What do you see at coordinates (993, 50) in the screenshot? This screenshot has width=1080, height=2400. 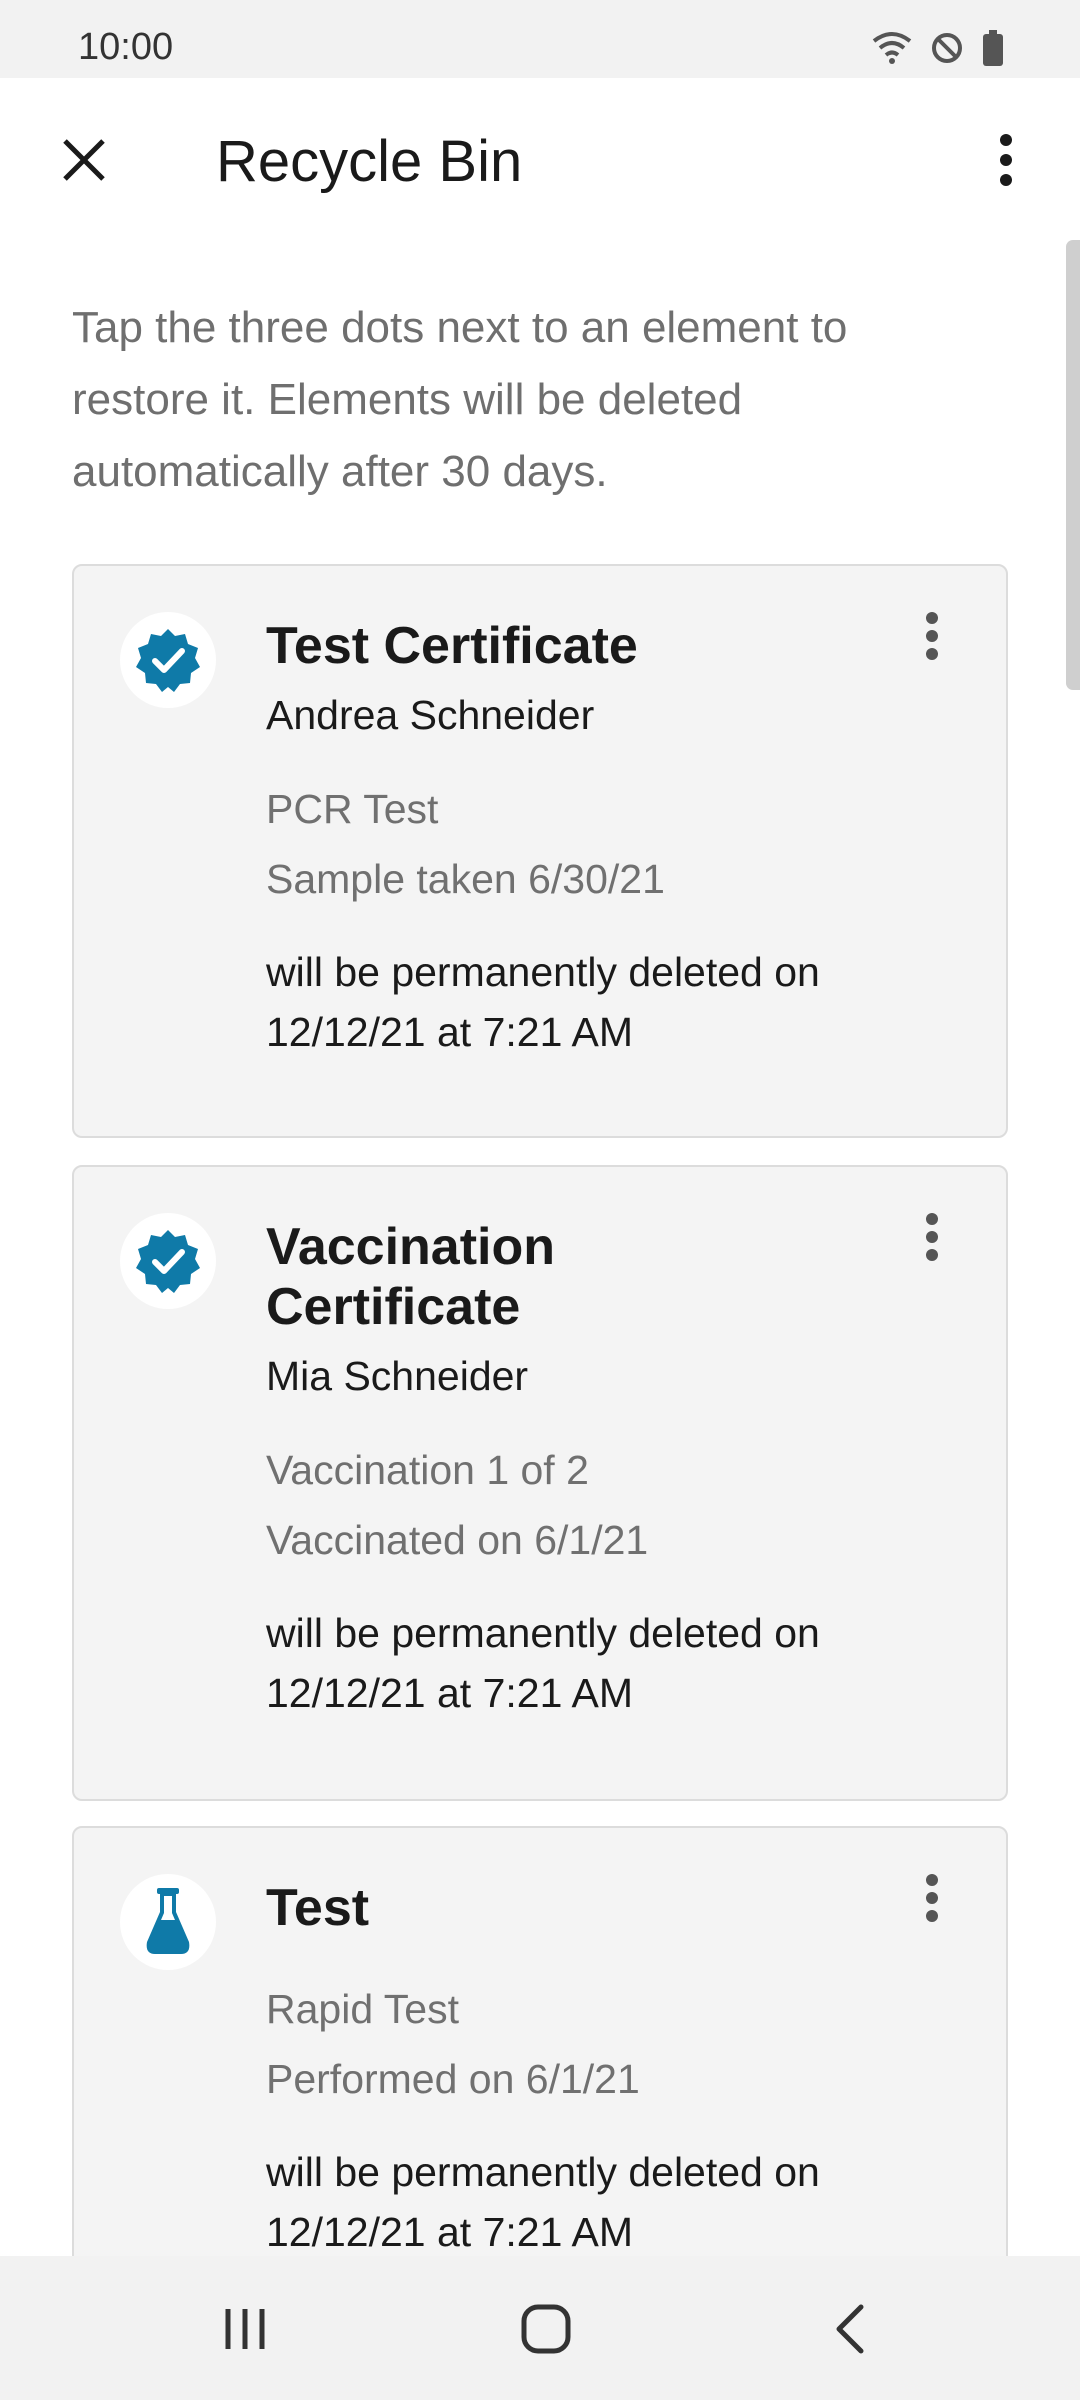 I see `battery-icon` at bounding box center [993, 50].